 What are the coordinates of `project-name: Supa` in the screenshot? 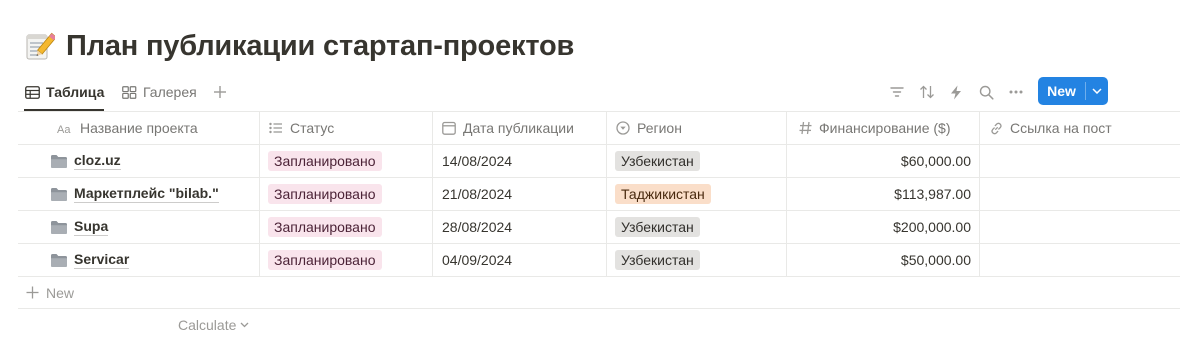 It's located at (91, 227).